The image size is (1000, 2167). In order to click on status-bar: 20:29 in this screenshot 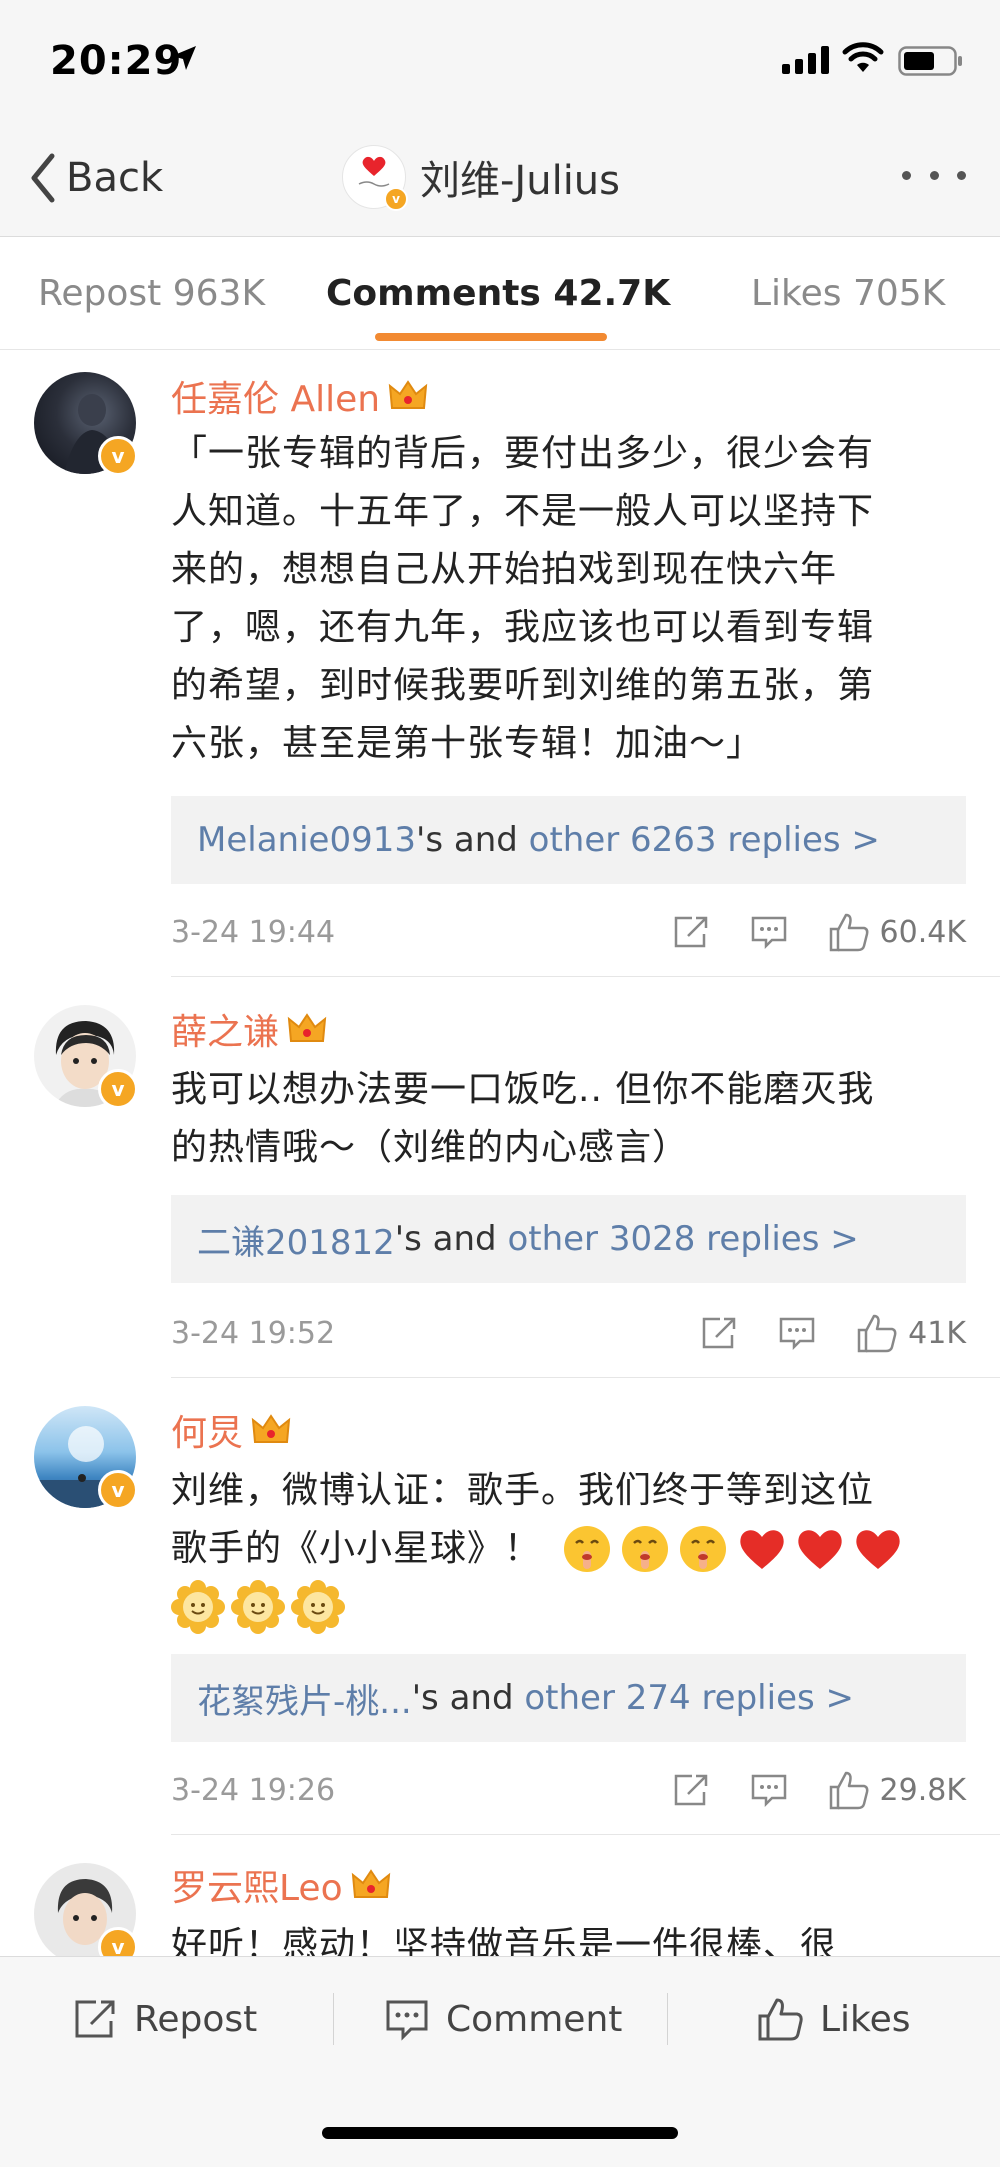, I will do `click(500, 60)`.